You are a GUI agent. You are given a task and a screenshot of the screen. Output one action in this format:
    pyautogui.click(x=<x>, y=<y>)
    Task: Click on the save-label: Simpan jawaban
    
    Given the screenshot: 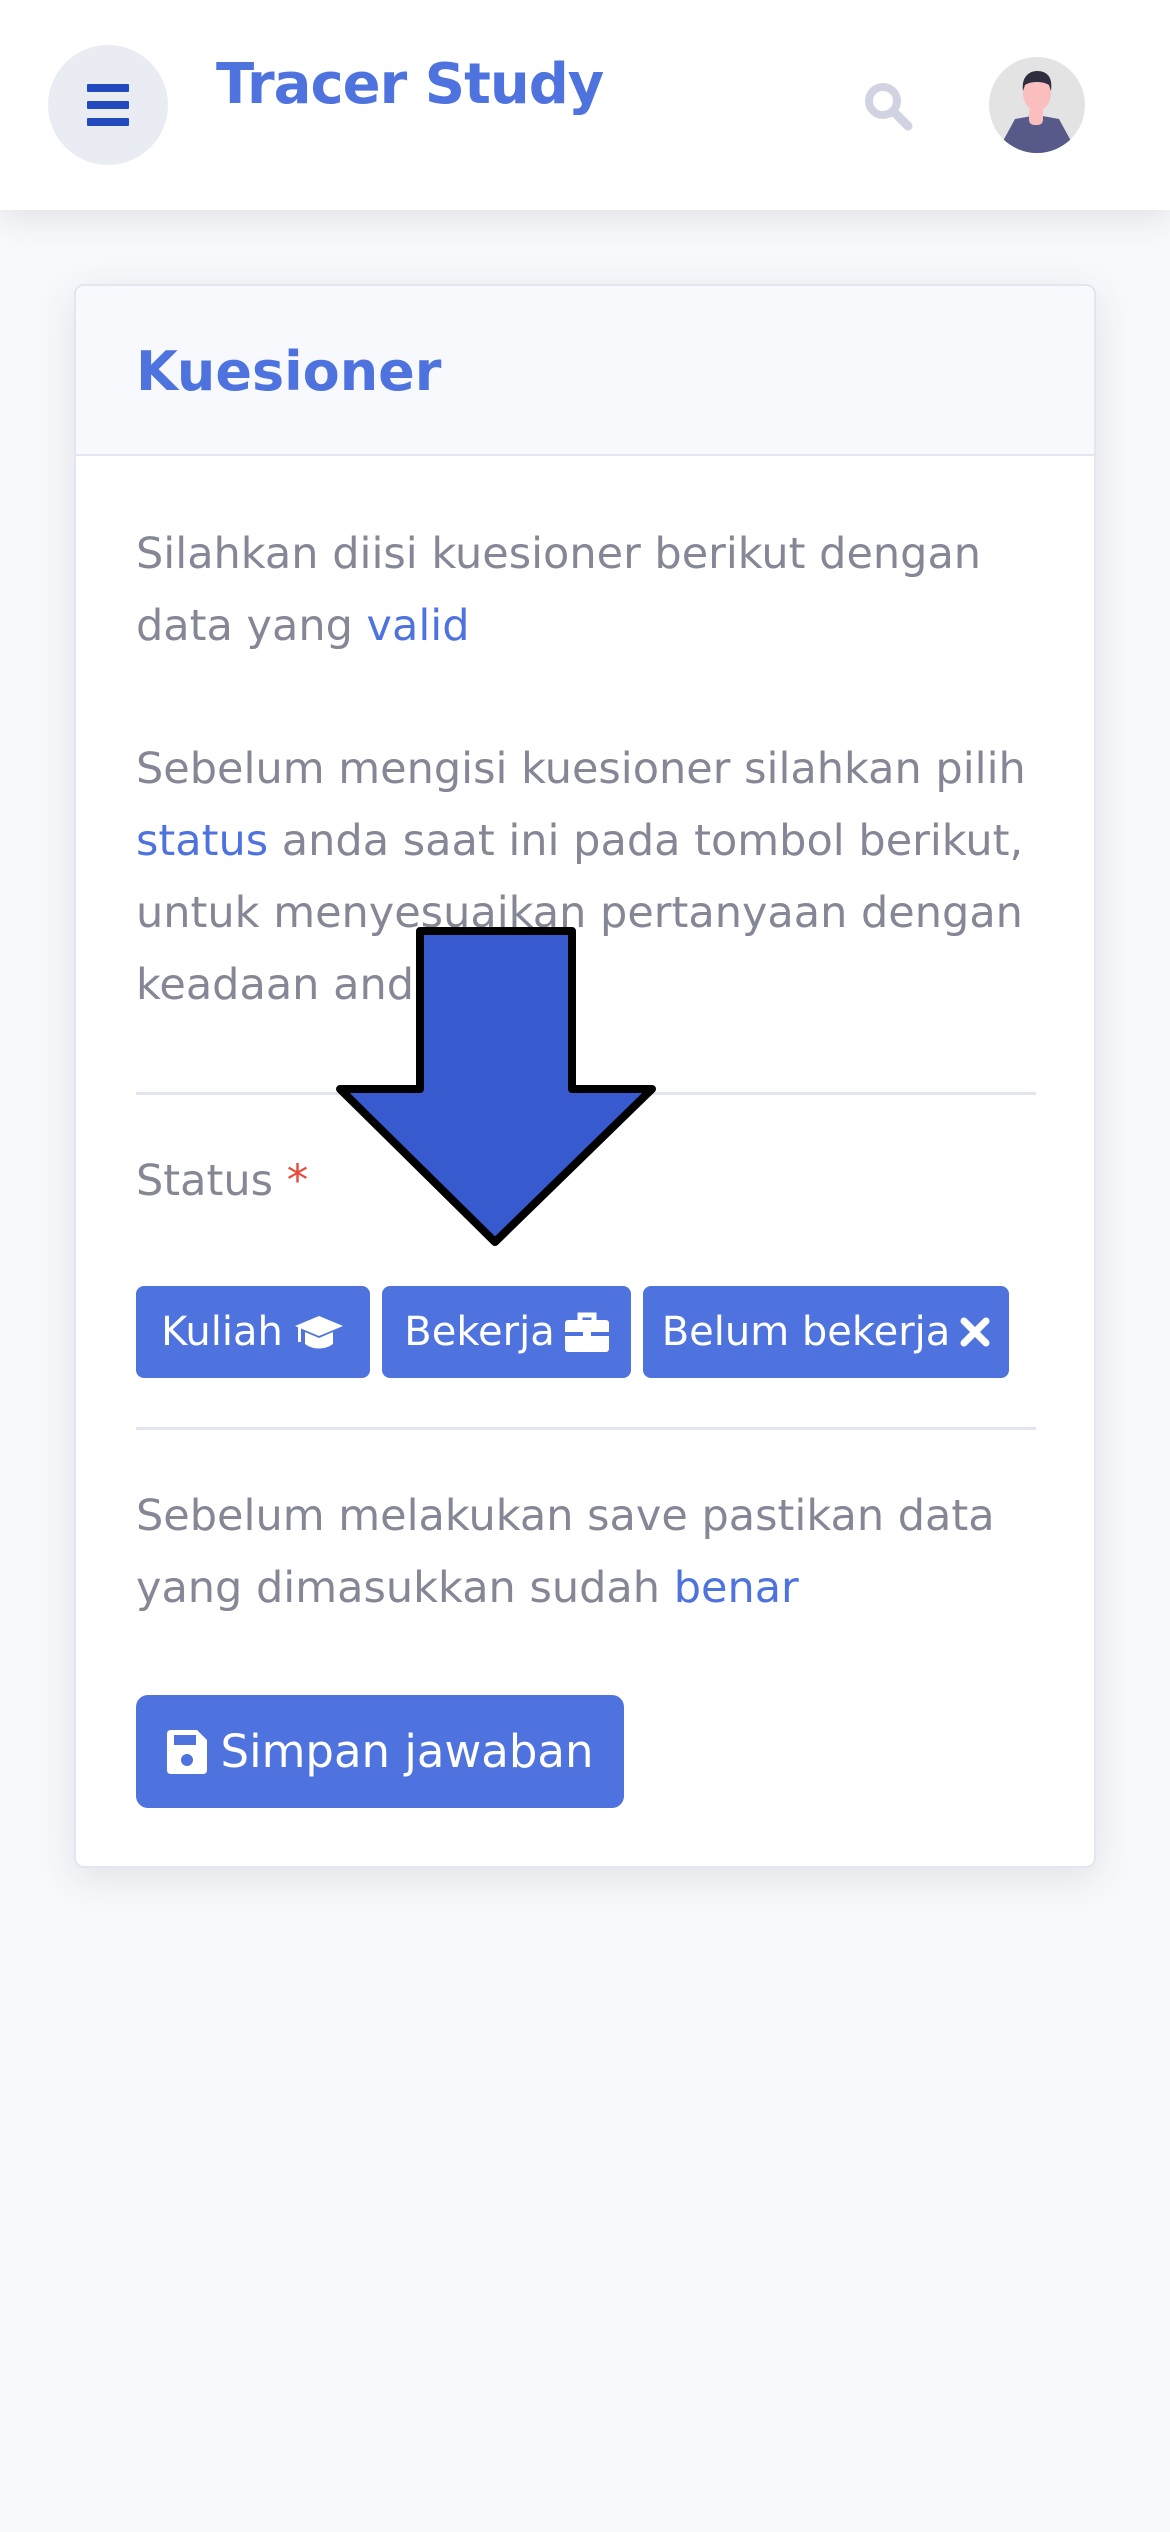 What is the action you would take?
    pyautogui.click(x=407, y=1751)
    